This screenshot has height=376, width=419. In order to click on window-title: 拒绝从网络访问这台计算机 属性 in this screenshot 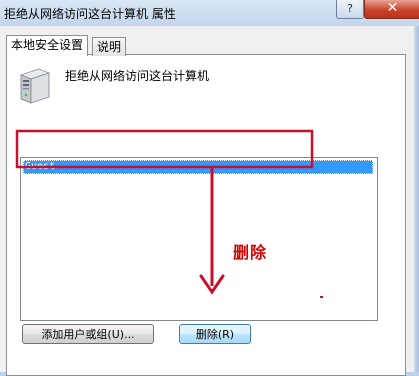, I will do `click(90, 14)`.